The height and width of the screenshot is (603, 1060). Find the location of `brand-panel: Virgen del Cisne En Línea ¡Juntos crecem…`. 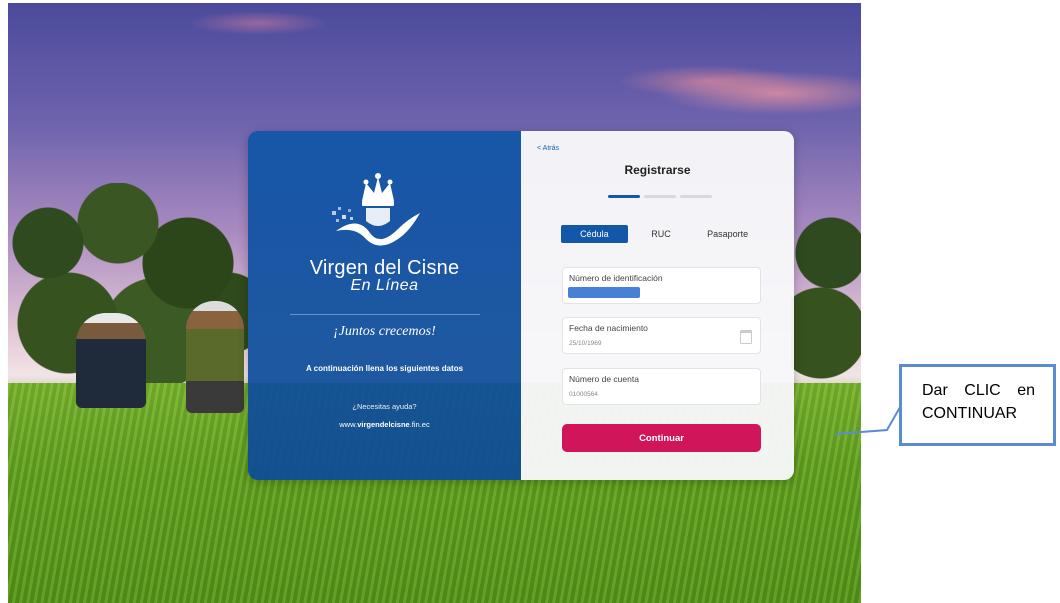

brand-panel: Virgen del Cisne En Línea ¡Juntos crecem… is located at coordinates (384, 305).